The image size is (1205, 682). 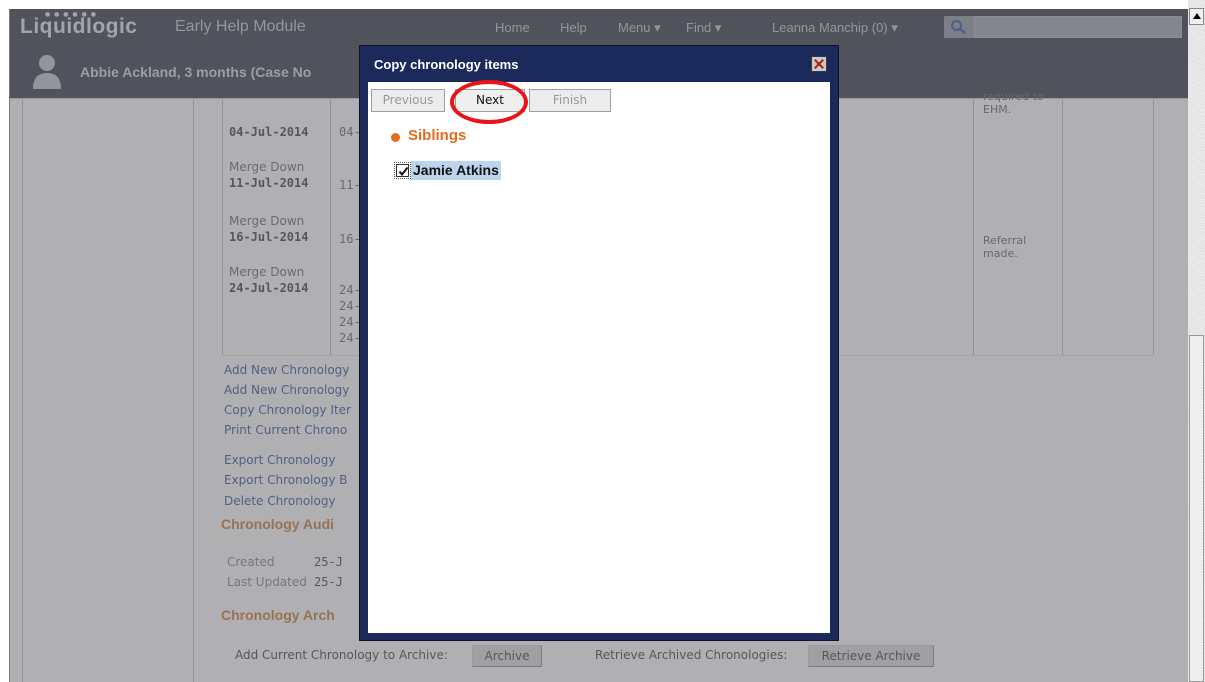 I want to click on row-date: 04-Jul-2014, so click(x=268, y=132).